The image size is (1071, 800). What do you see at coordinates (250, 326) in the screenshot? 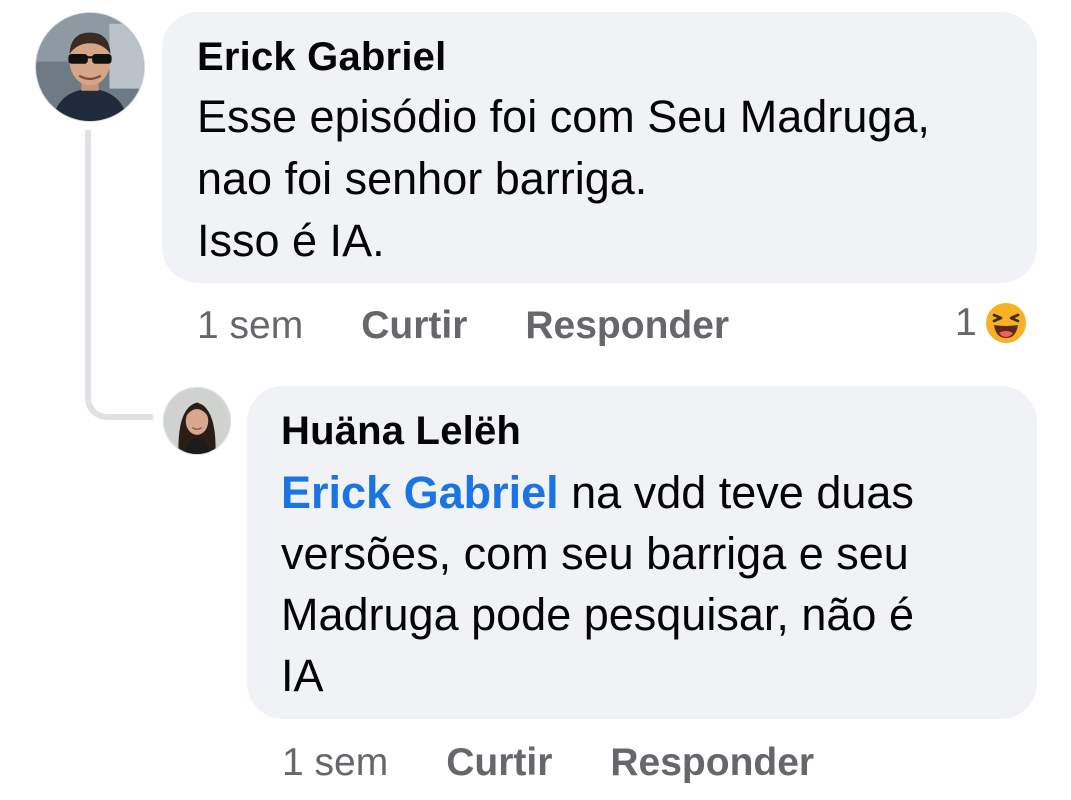
I see `comment-timestamp: 1 sem` at bounding box center [250, 326].